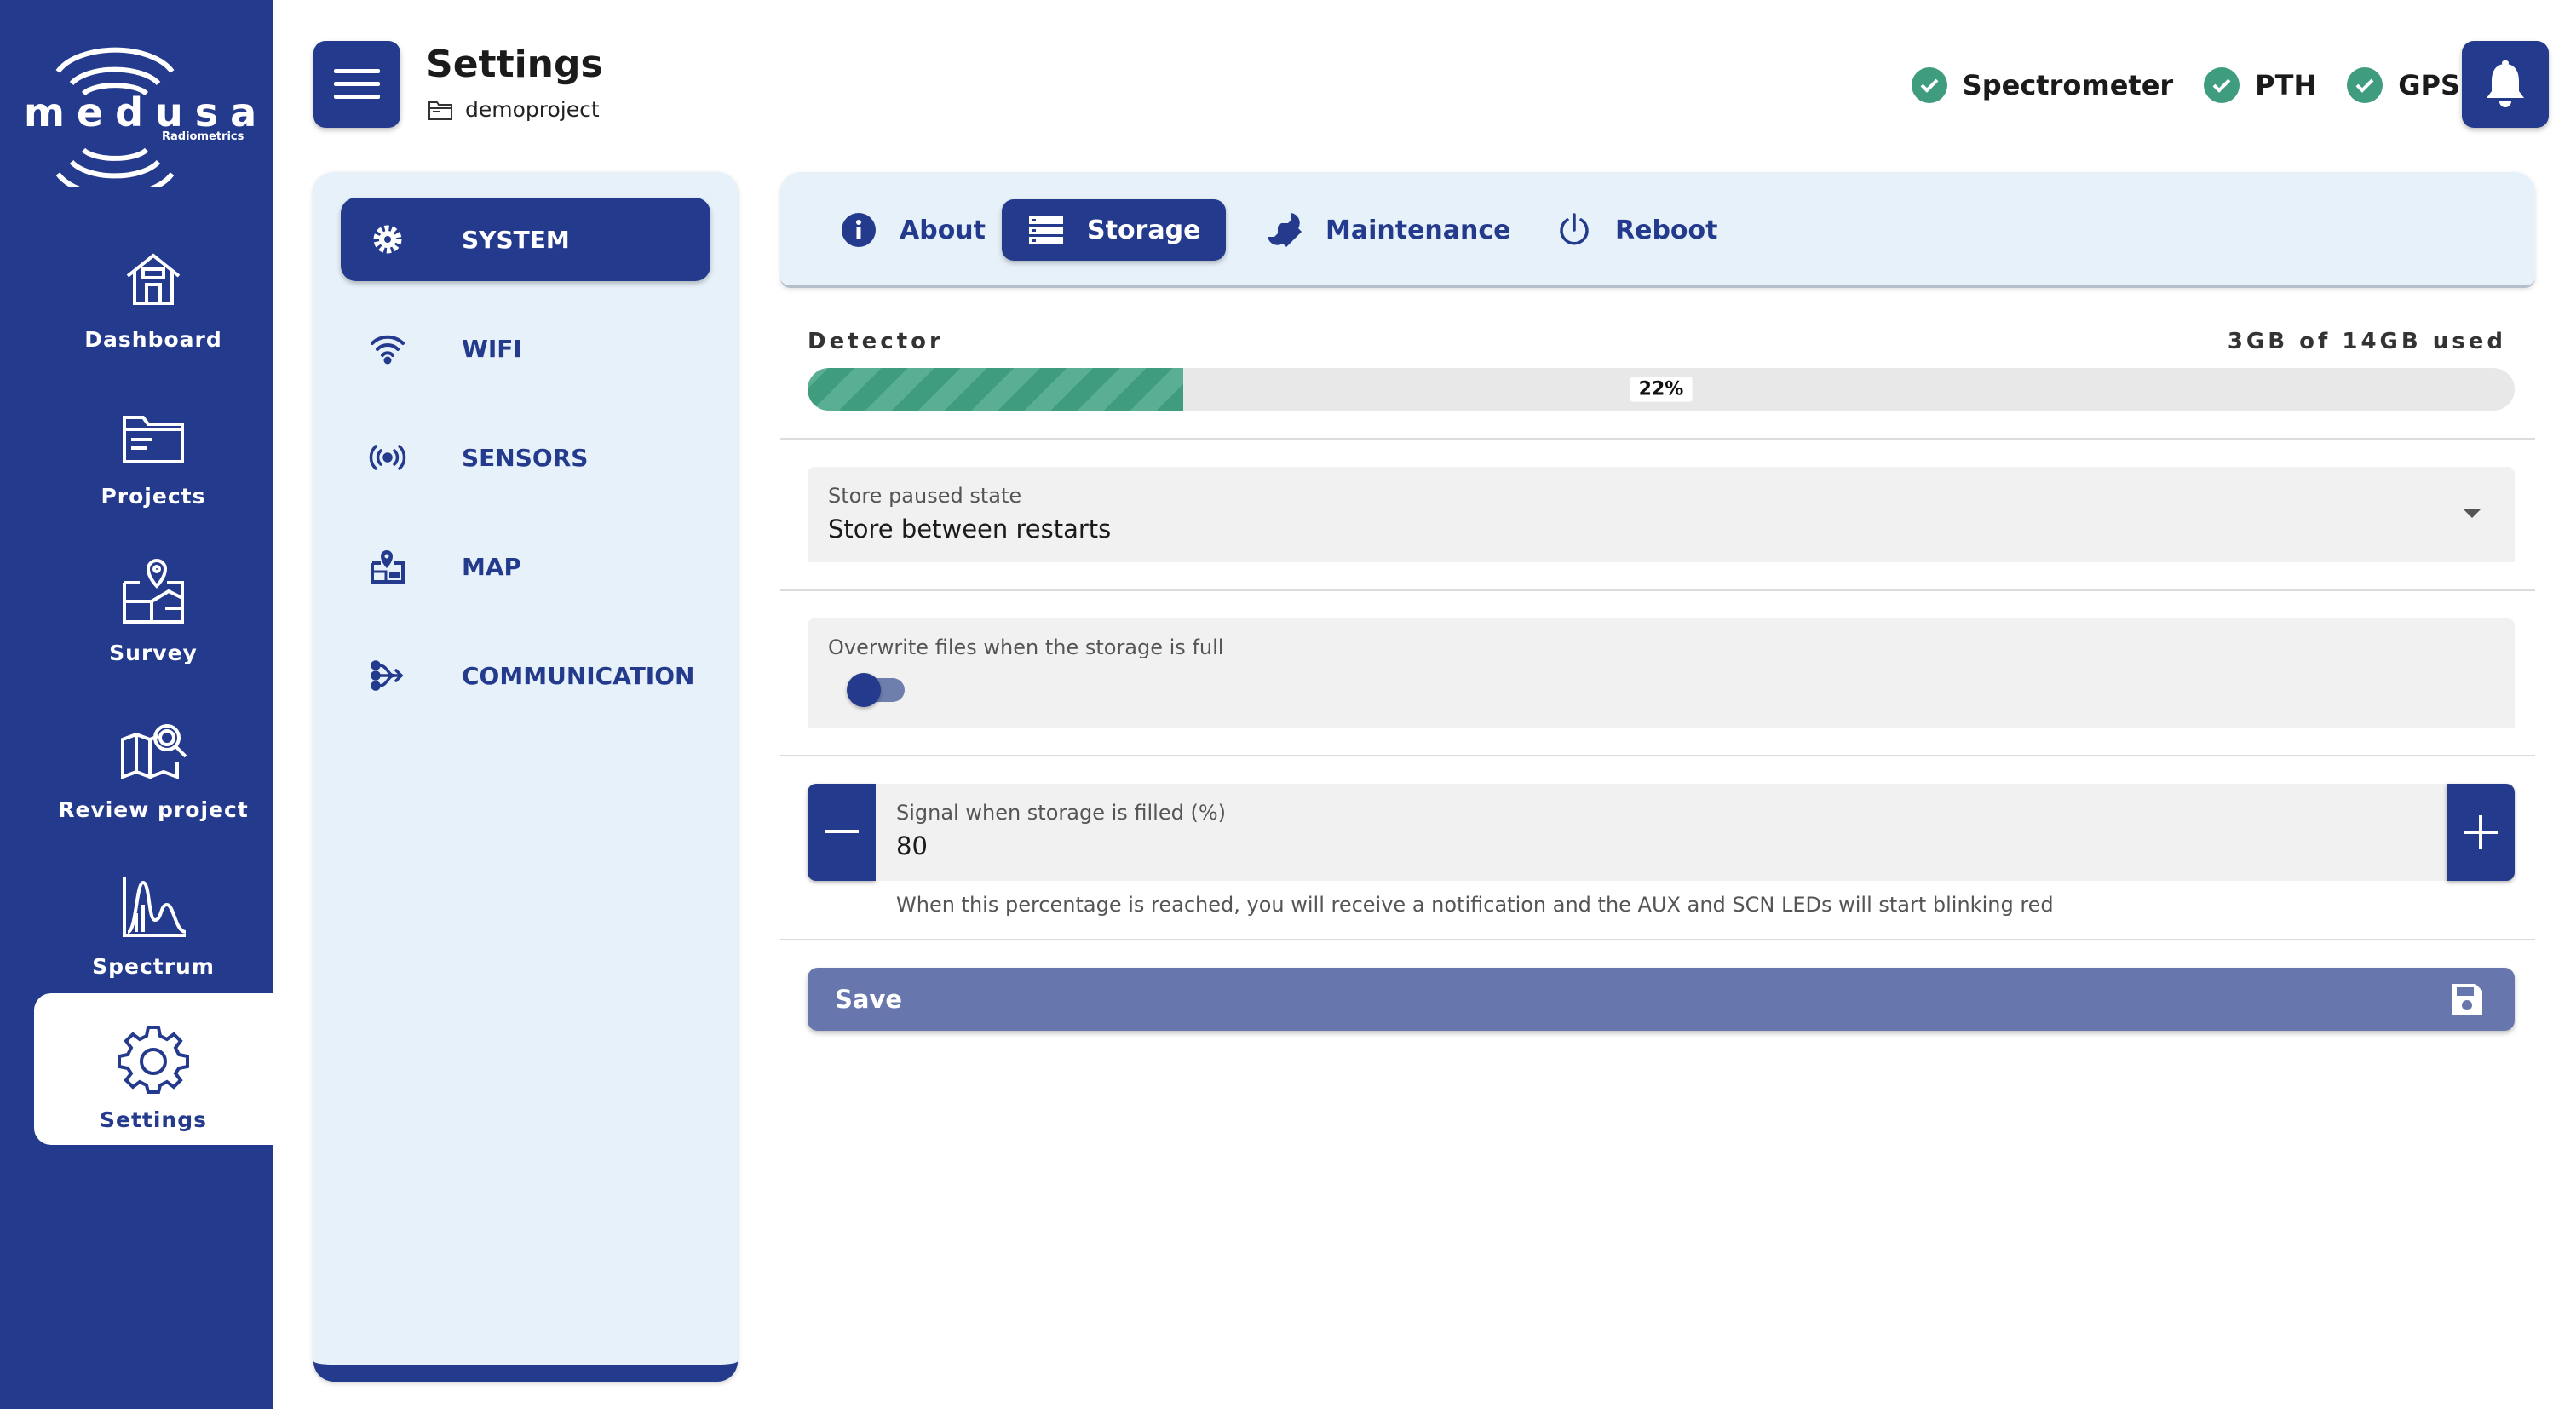 This screenshot has width=2576, height=1409. I want to click on hamburger-icon, so click(357, 84).